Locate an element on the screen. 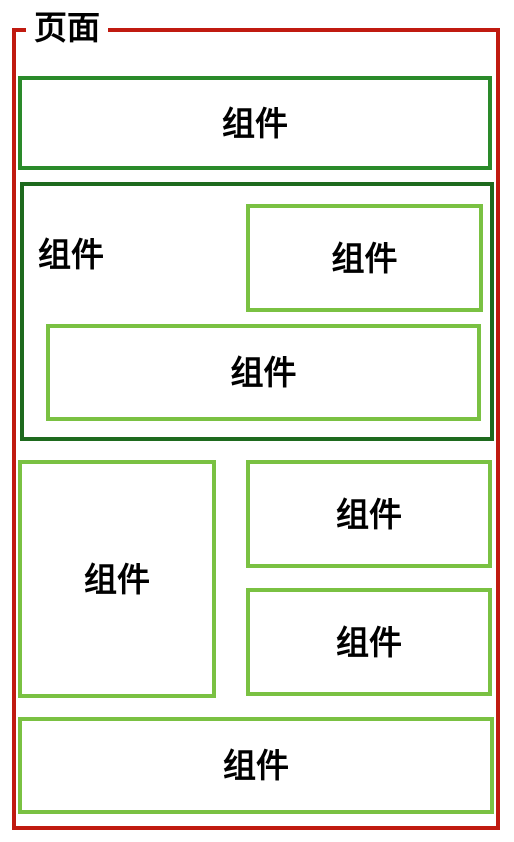 The image size is (514, 842). component-left-tall: 组件 is located at coordinates (117, 579).